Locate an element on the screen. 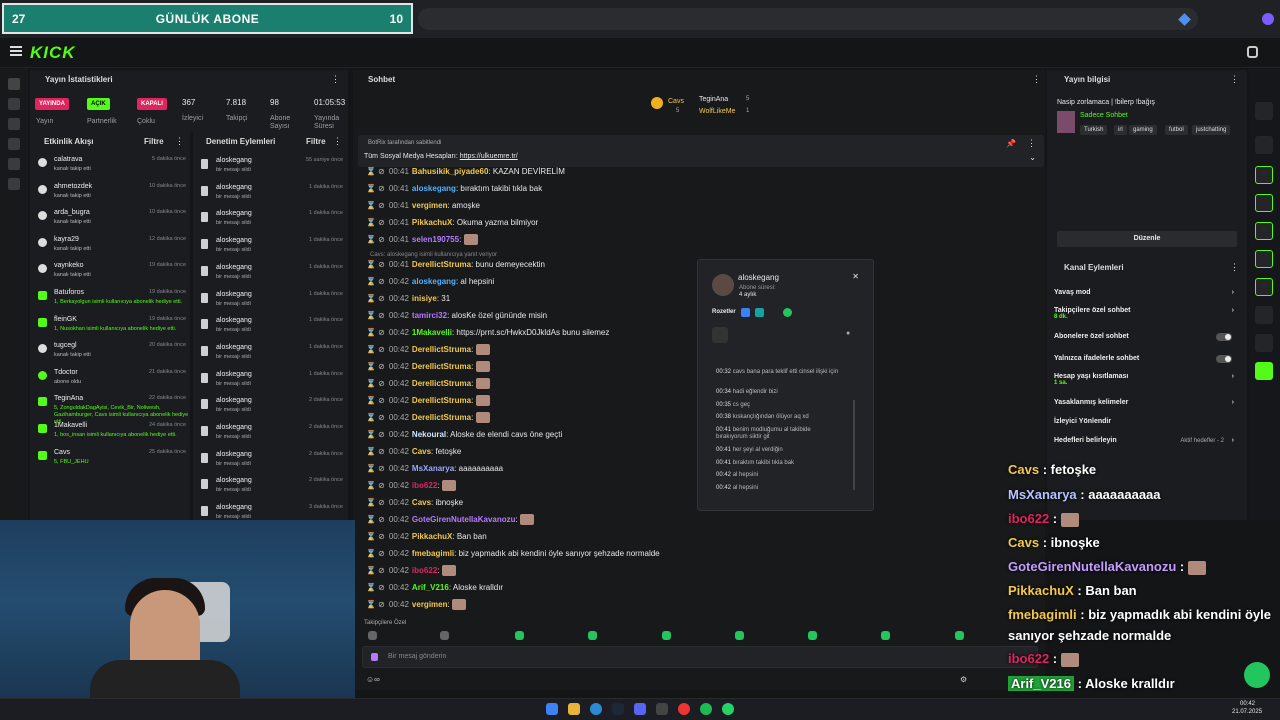  list-item: vaynkeko kanalı takip etti 19 dakika önce is located at coordinates (112, 275).